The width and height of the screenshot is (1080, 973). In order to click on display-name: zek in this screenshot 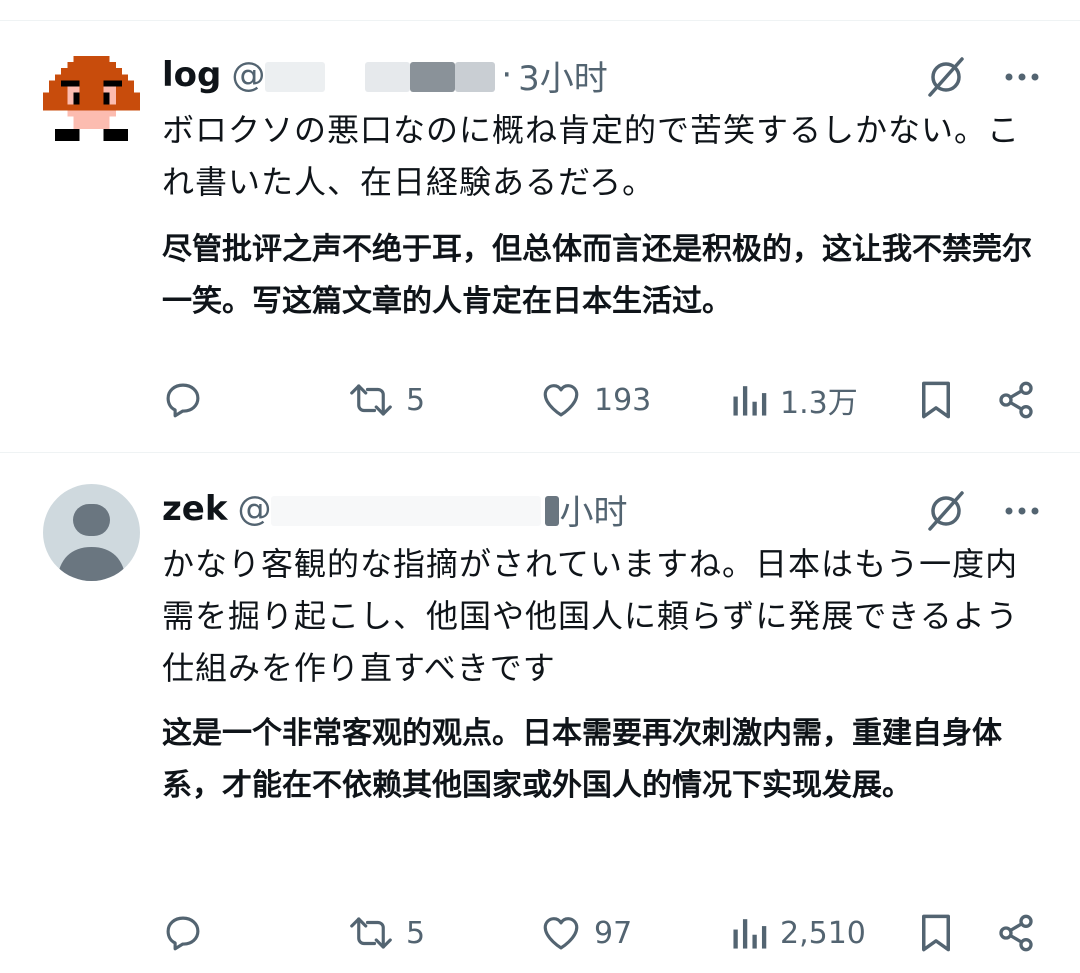, I will do `click(194, 509)`.